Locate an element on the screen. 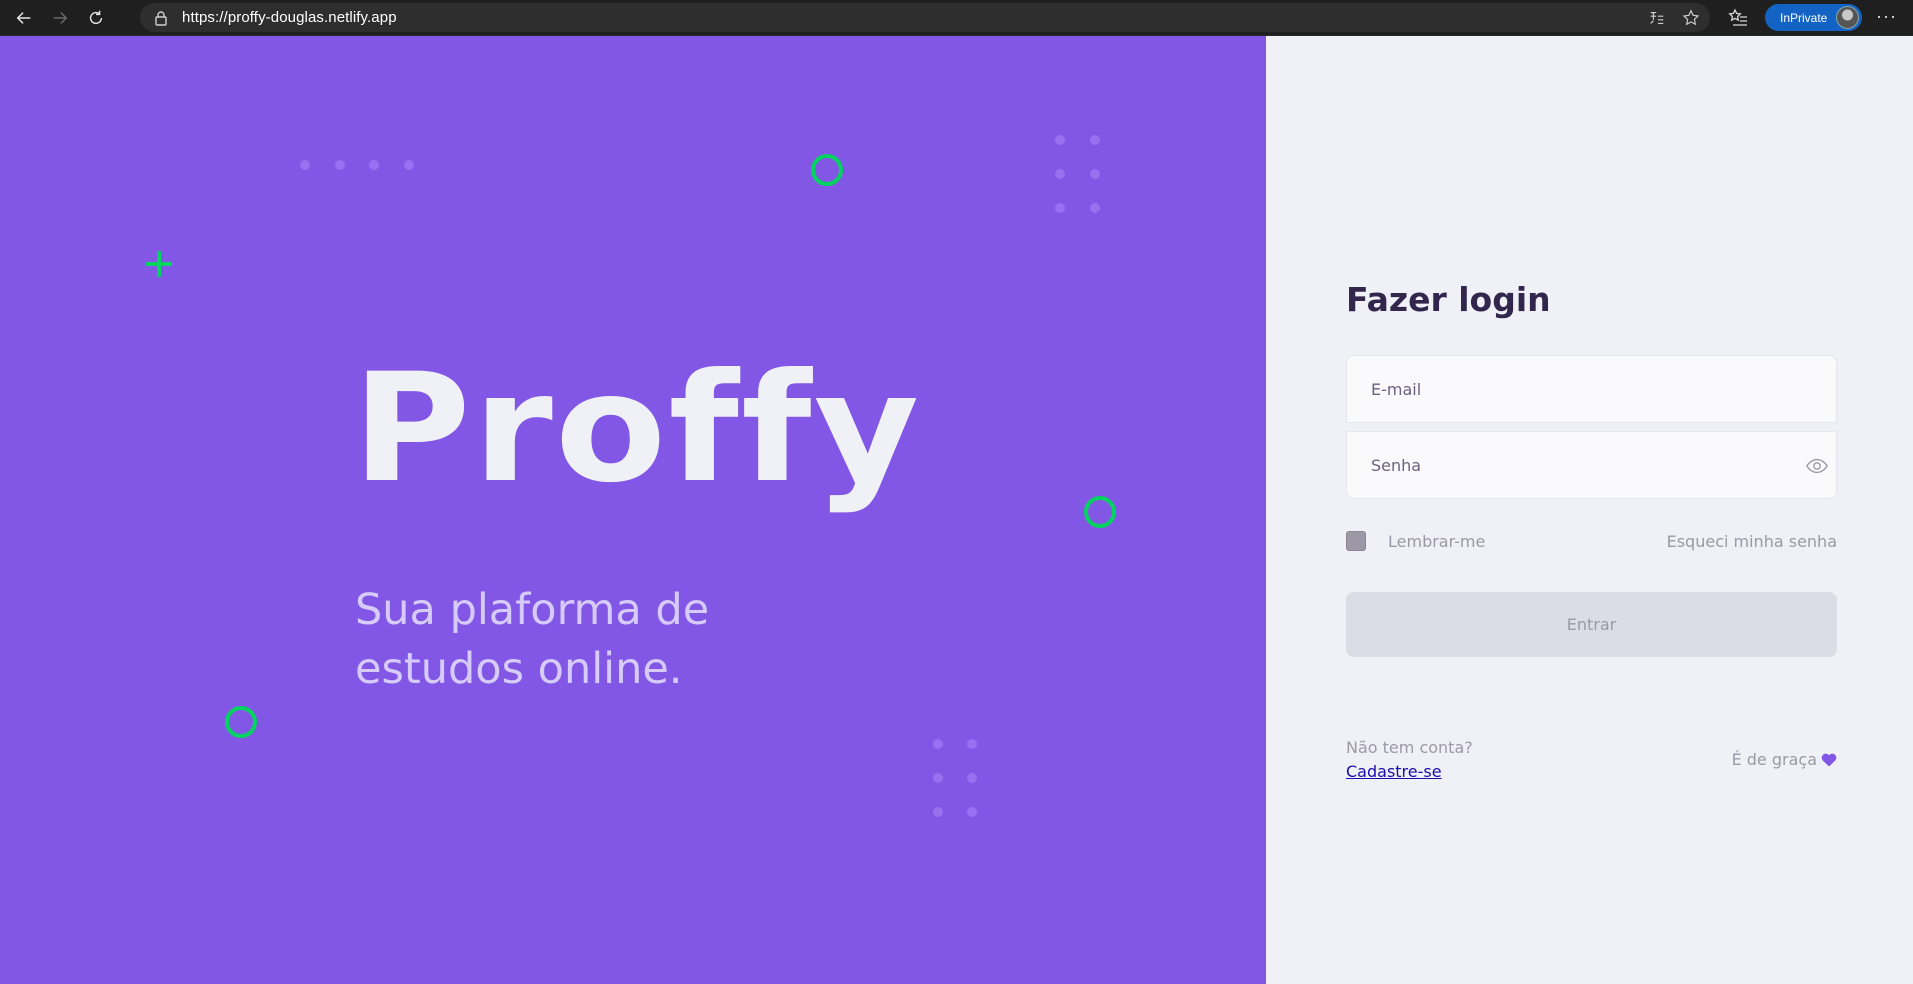  forward-button is located at coordinates (60, 18).